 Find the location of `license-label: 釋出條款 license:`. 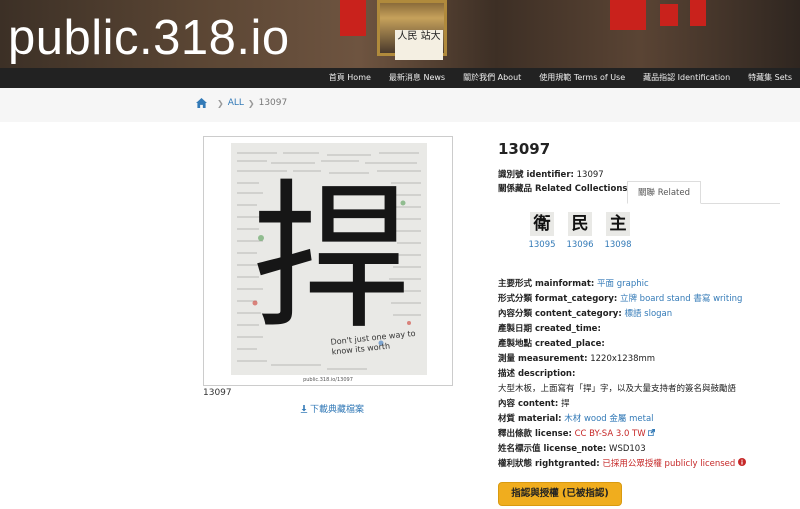

license-label: 釋出條款 license: is located at coordinates (535, 434).